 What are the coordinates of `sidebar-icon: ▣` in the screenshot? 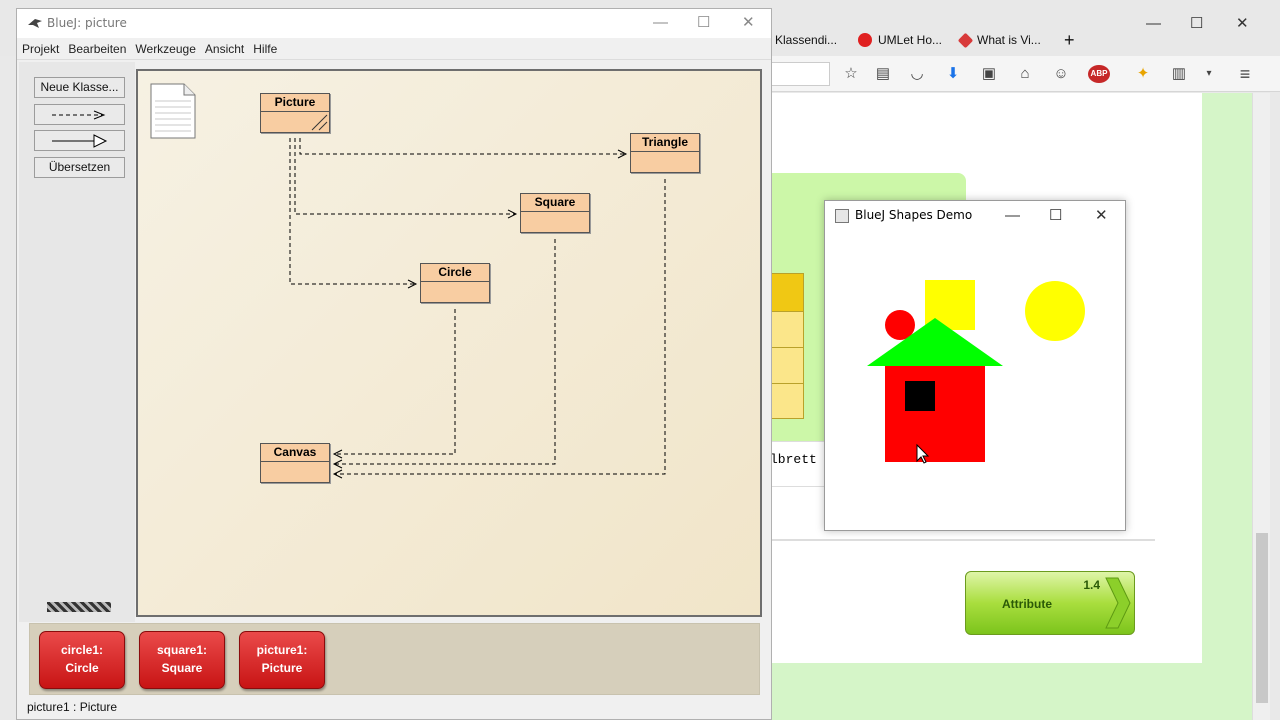 It's located at (989, 74).